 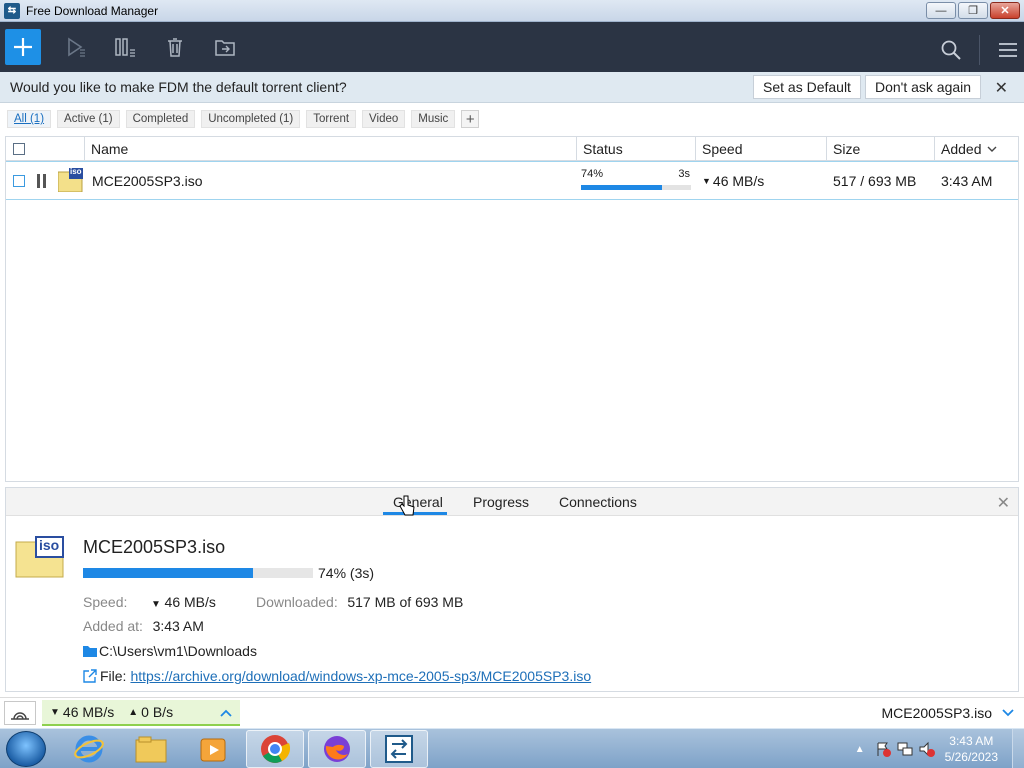 What do you see at coordinates (433, 119) in the screenshot?
I see `filter-music: Music` at bounding box center [433, 119].